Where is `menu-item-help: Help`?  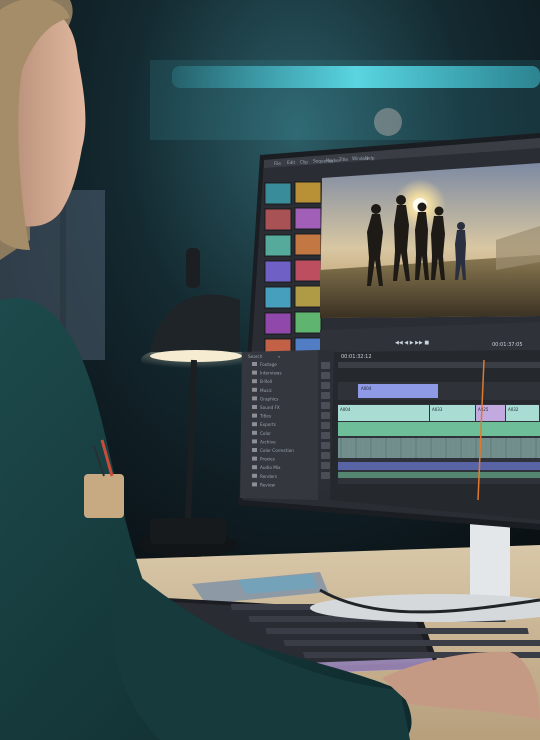
menu-item-help: Help is located at coordinates (370, 157).